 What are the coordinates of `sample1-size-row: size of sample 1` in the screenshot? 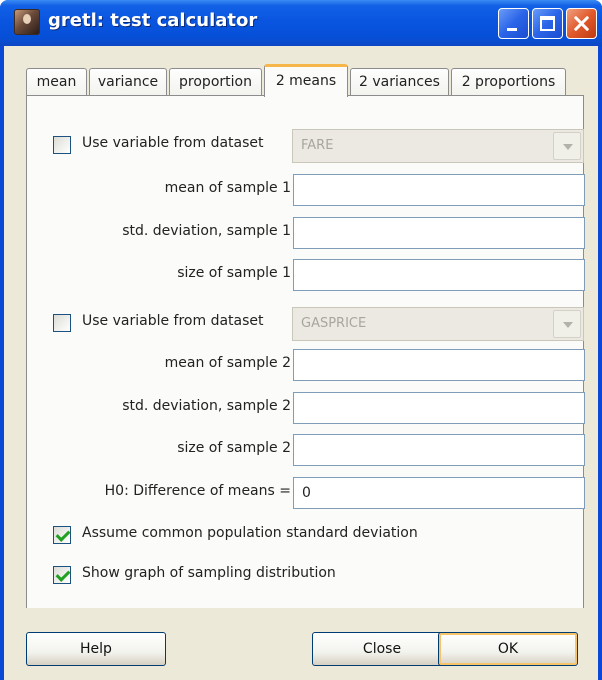 It's located at (306, 275).